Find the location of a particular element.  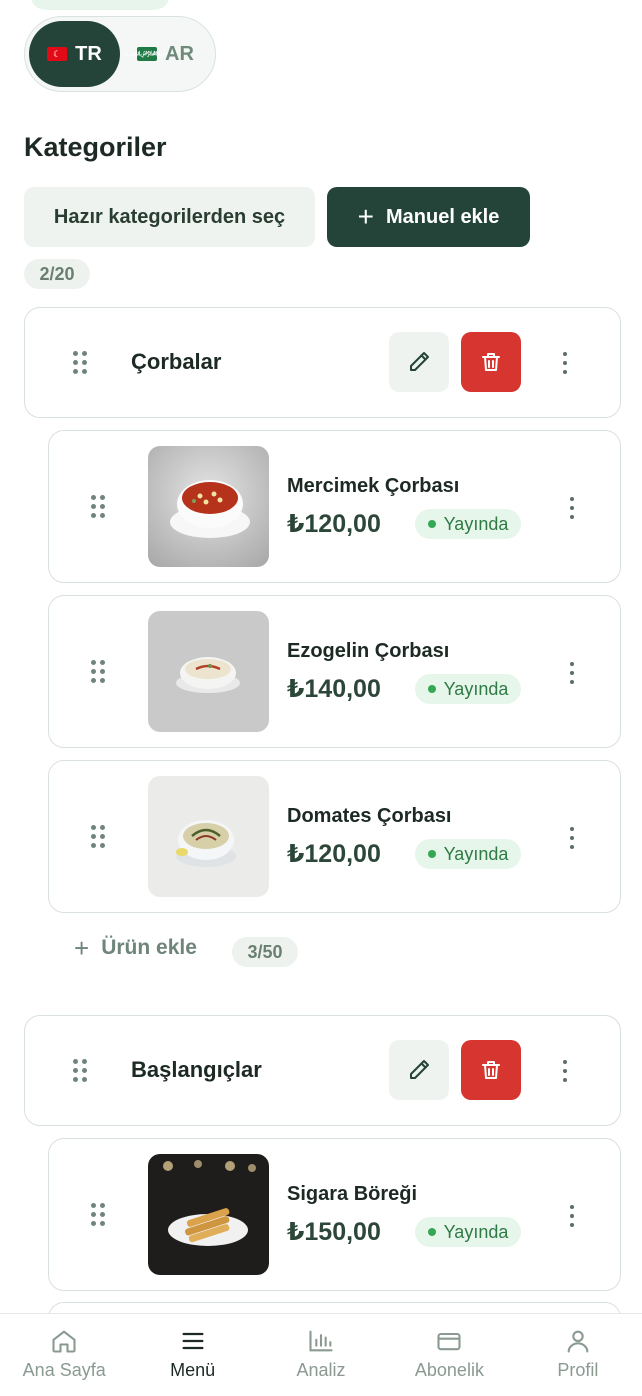

category-card: Başlangıçlar is located at coordinates (322, 1070).